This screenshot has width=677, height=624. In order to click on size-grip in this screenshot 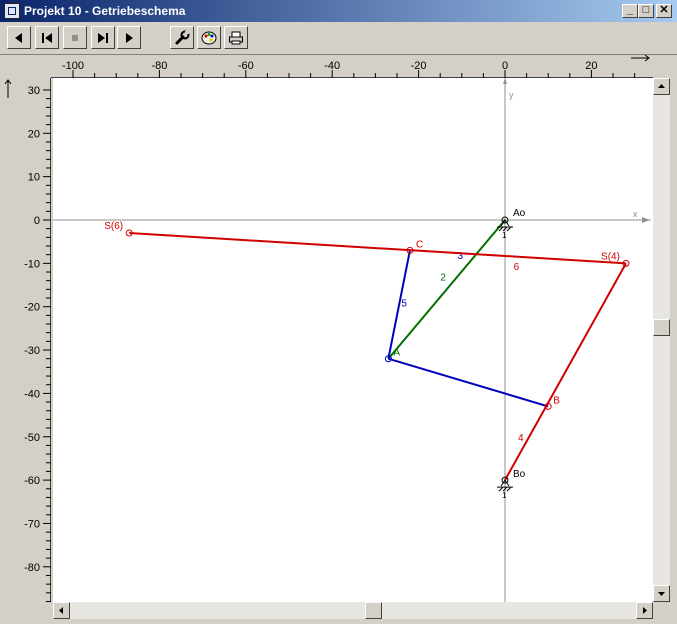, I will do `click(661, 610)`.